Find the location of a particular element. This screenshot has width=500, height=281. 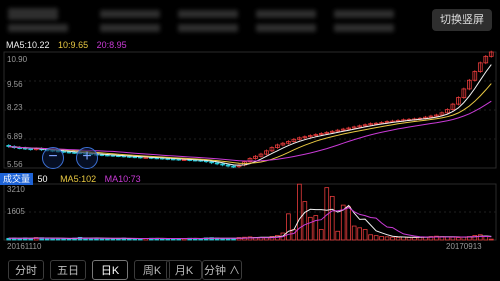

volume-legend: 成交量 50 MA5:102 MA10:73 is located at coordinates (70, 179).